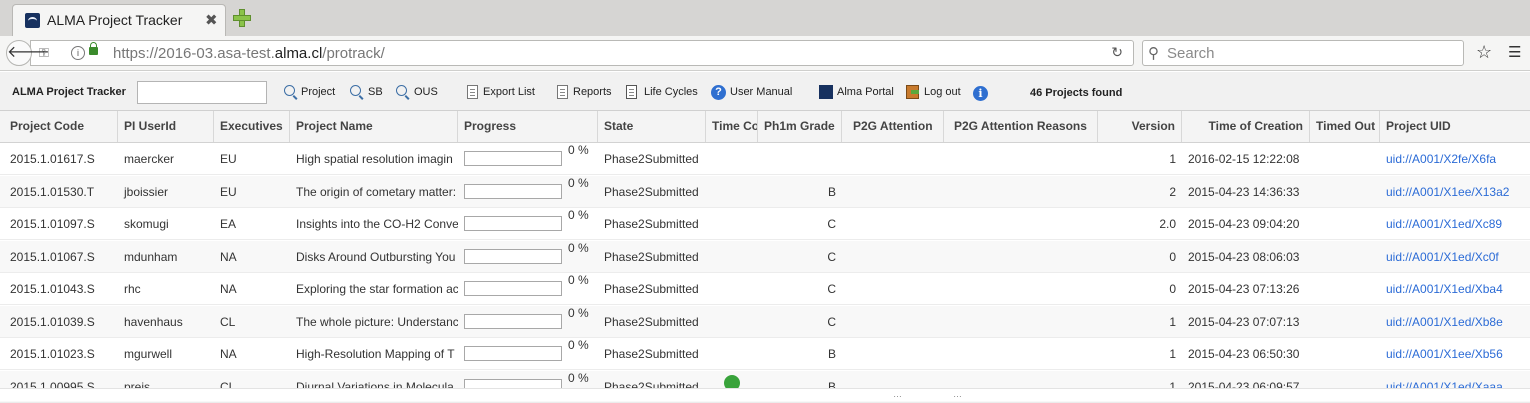 This screenshot has width=1530, height=403. I want to click on col-project-name: Project Name, so click(374, 126).